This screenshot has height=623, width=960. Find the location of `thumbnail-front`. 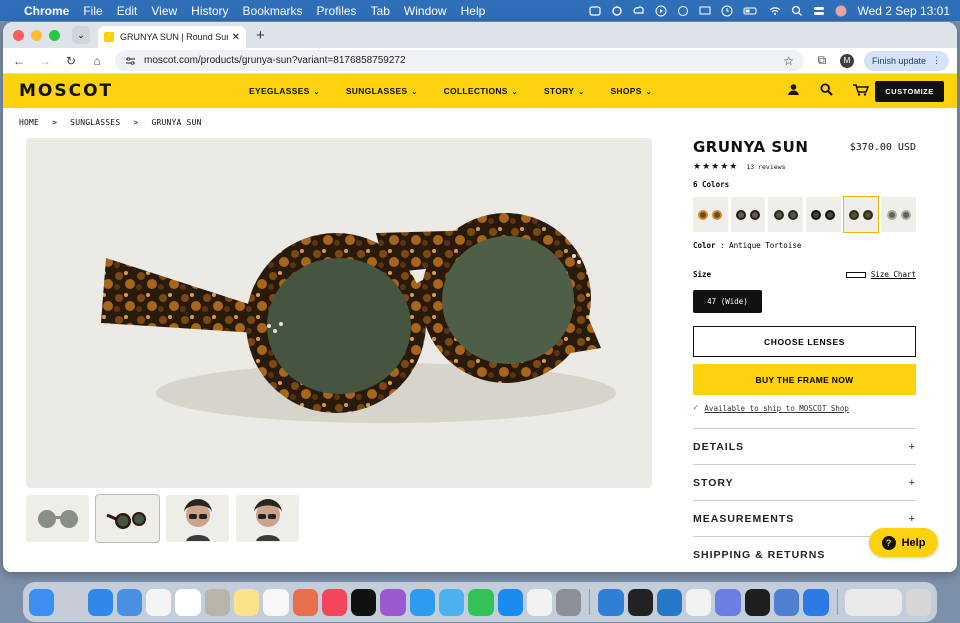

thumbnail-front is located at coordinates (57, 518).